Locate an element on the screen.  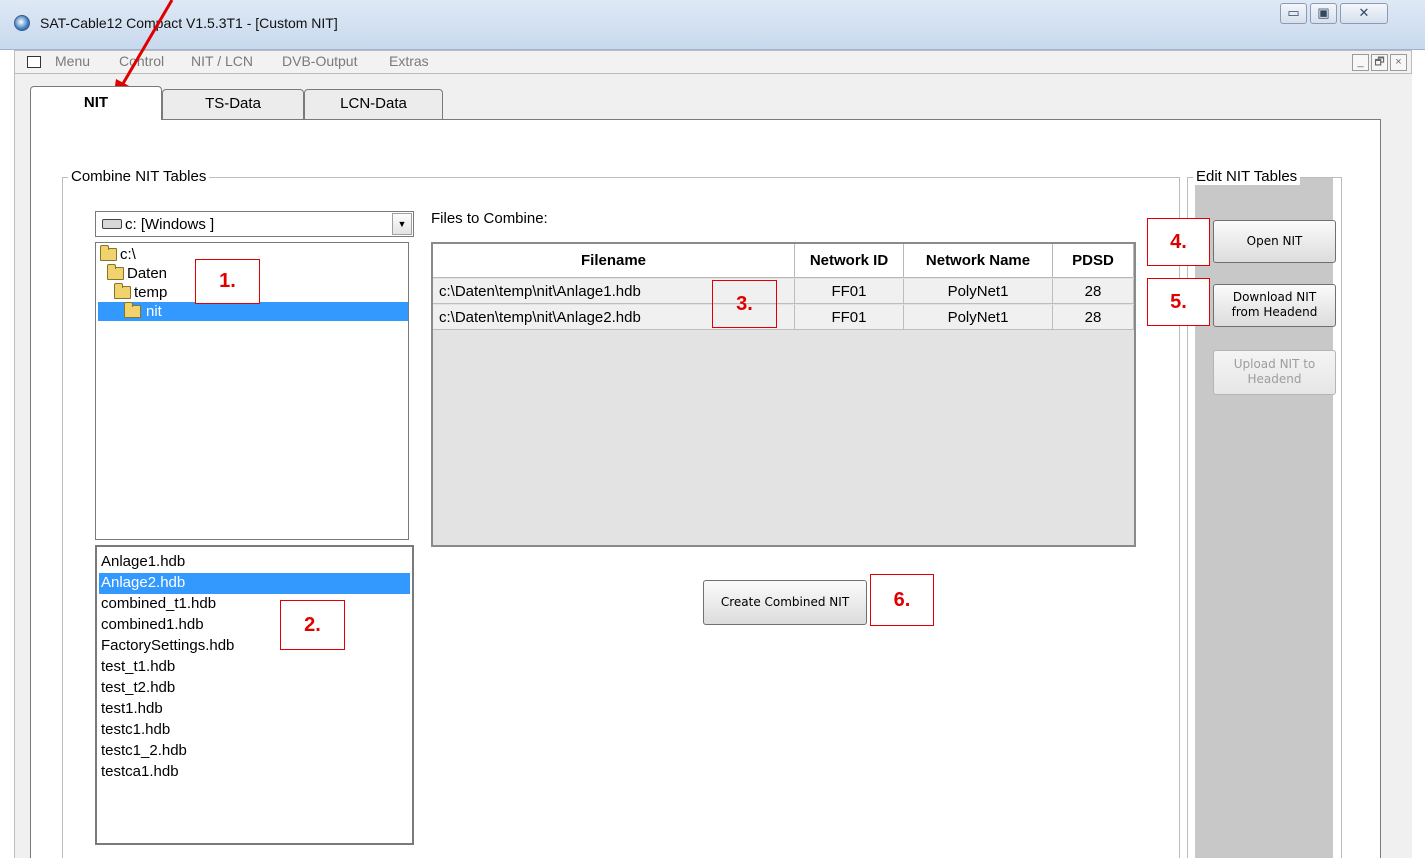
edit-nit-group-label: Edit NIT Tables is located at coordinates (1247, 176).